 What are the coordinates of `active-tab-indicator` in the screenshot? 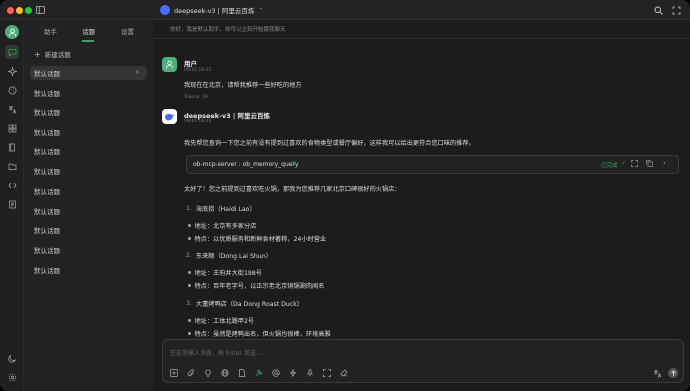 It's located at (88, 41).